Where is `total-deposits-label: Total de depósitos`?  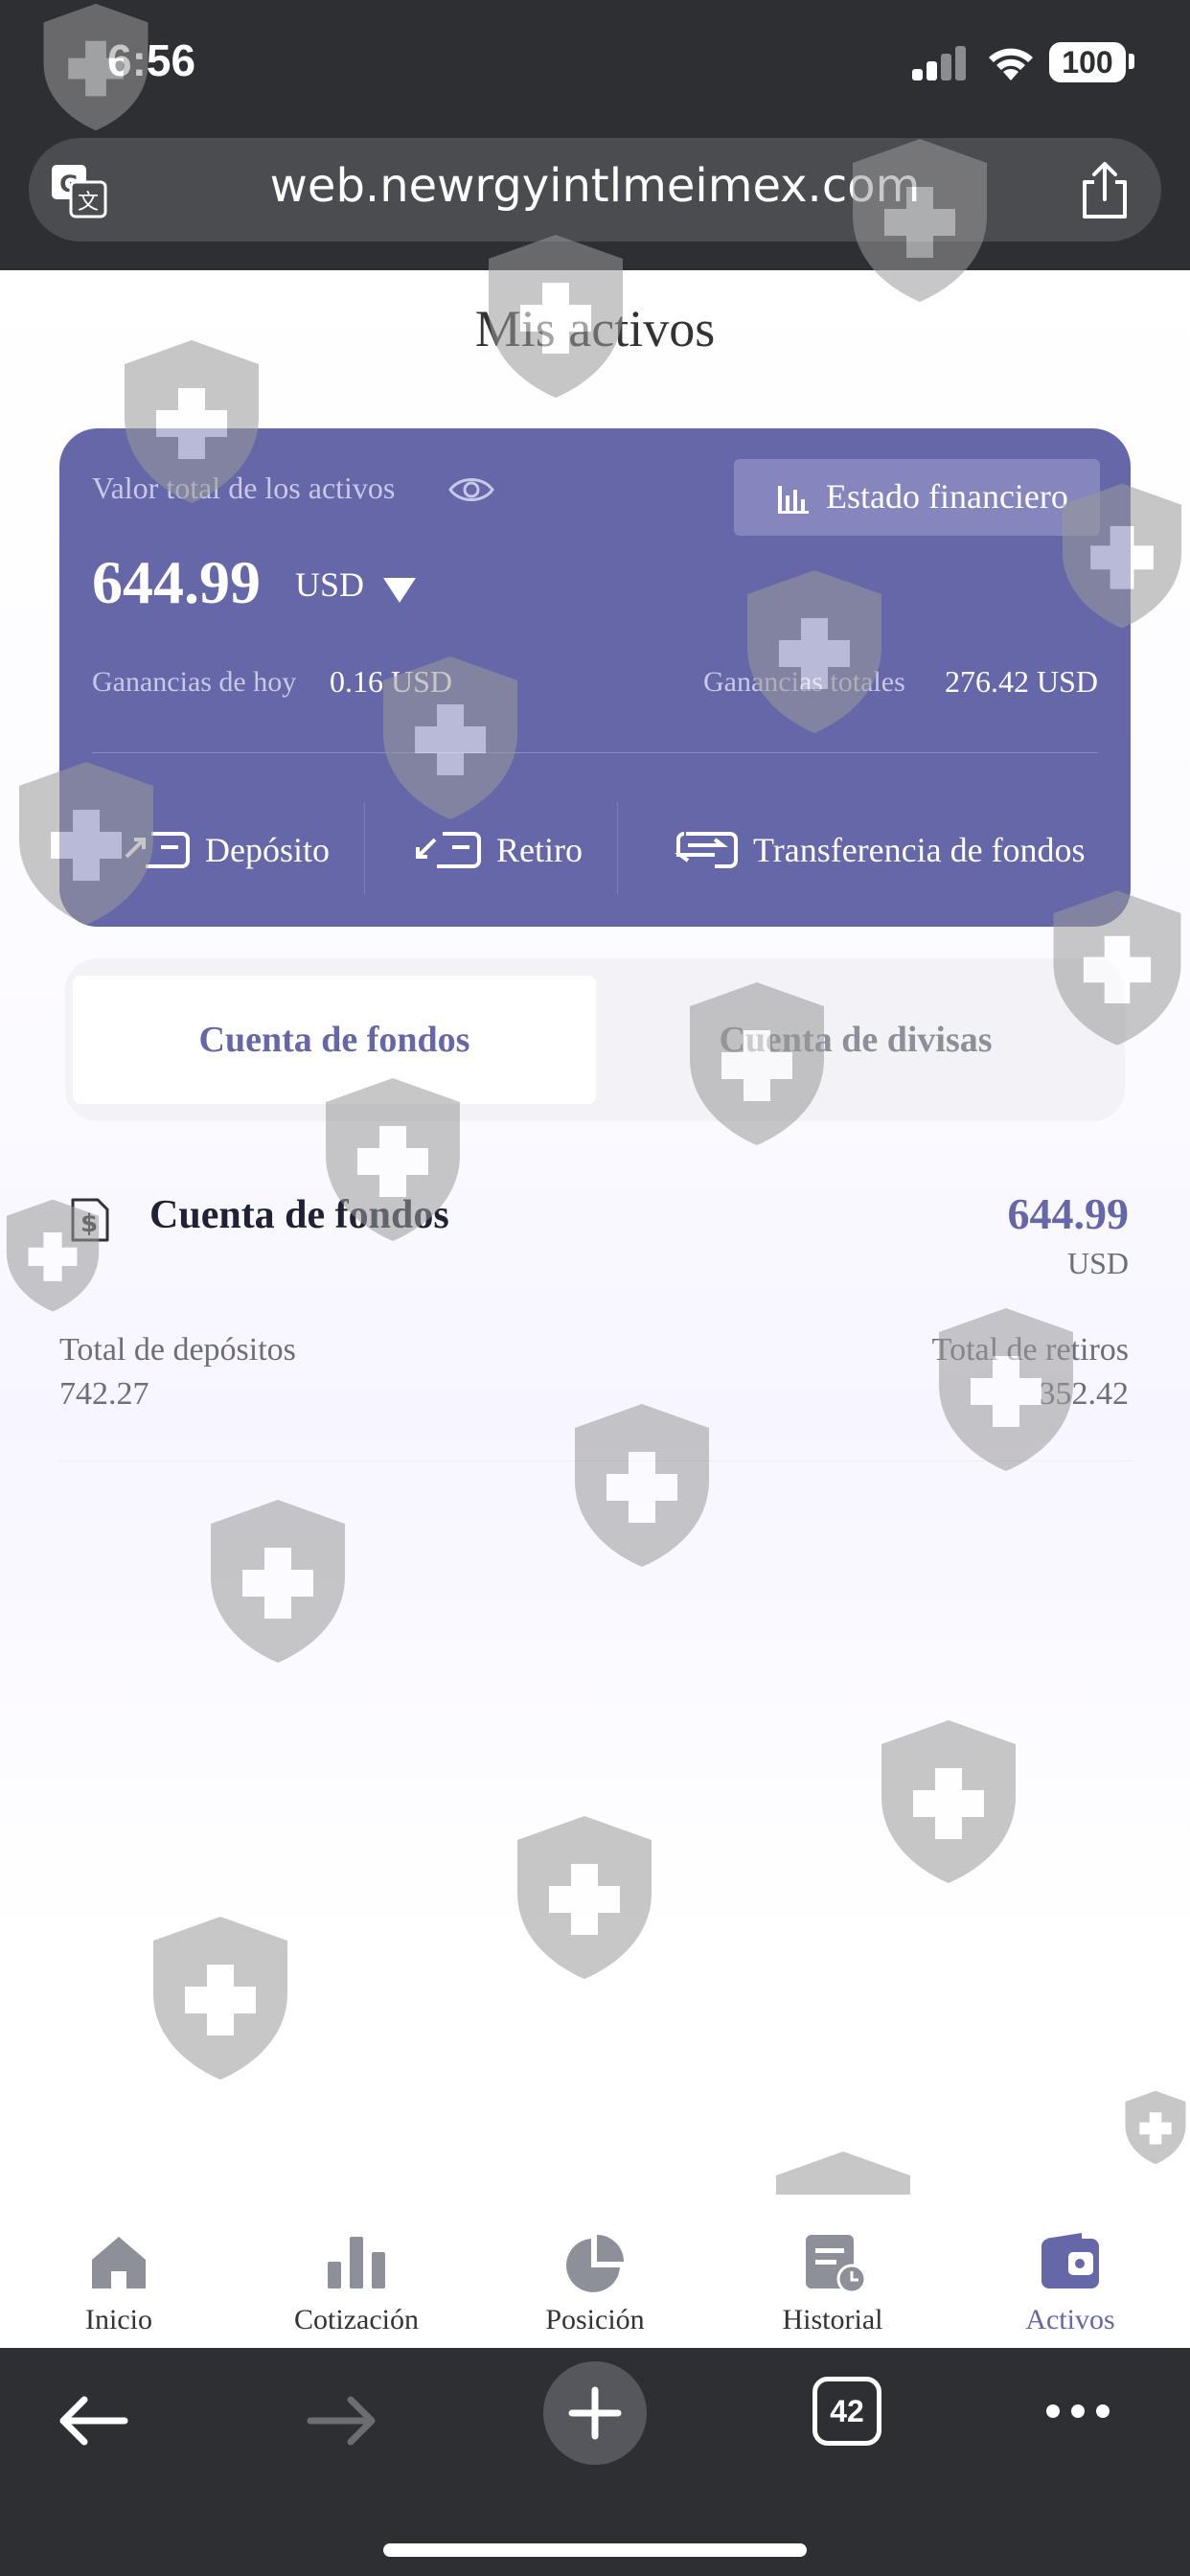 total-deposits-label: Total de depósitos is located at coordinates (178, 1350).